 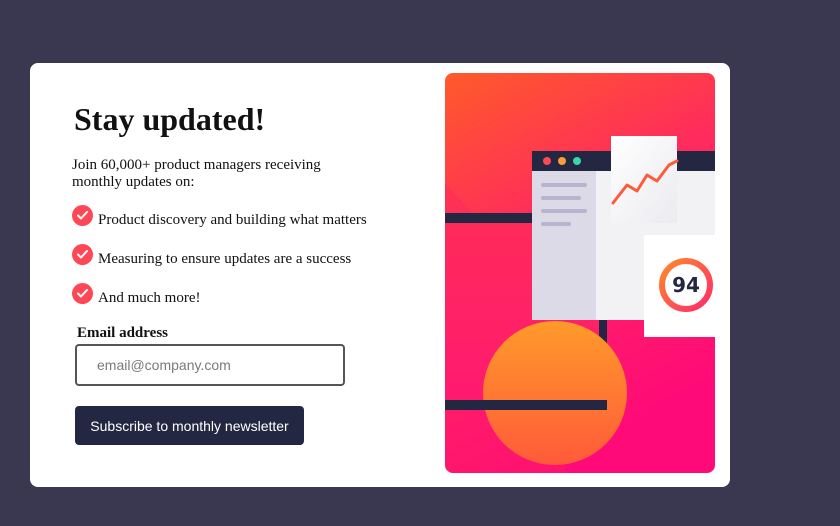 I want to click on benefit-text: And much more!, so click(x=149, y=298).